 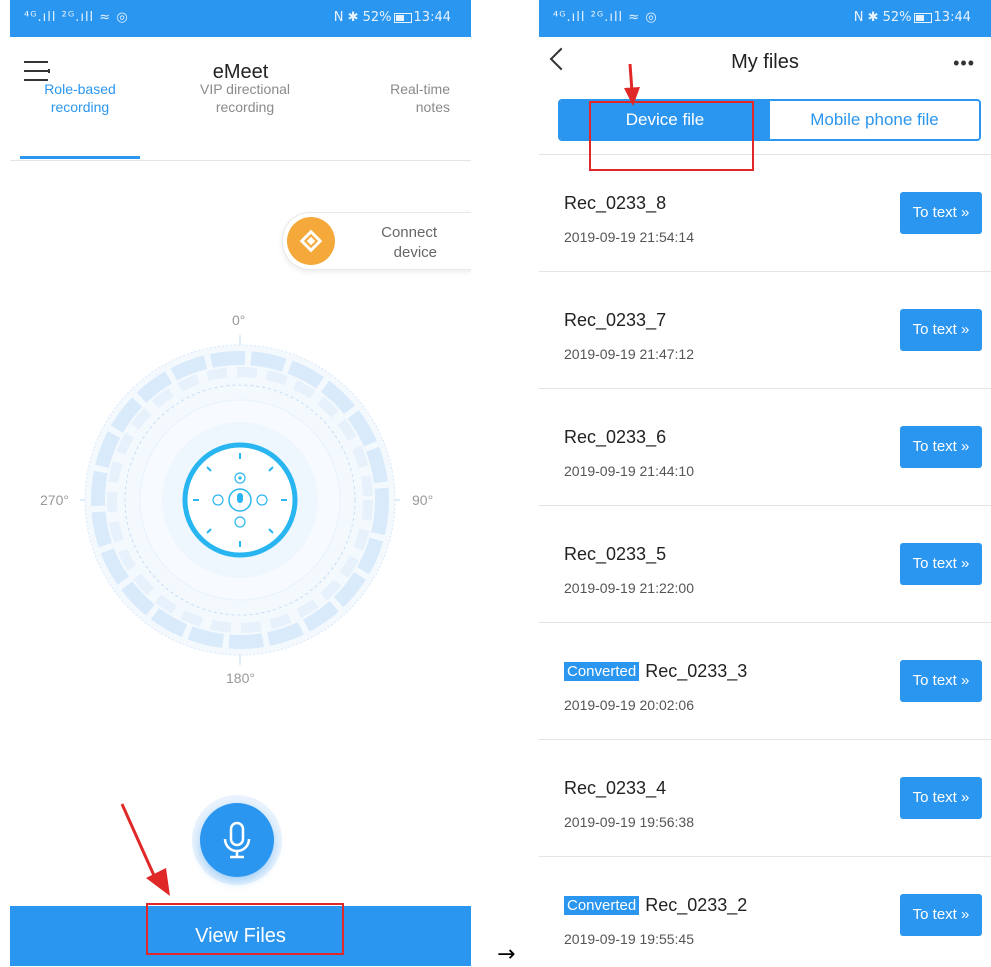 I want to click on highlight-box-device-file, so click(x=671, y=136).